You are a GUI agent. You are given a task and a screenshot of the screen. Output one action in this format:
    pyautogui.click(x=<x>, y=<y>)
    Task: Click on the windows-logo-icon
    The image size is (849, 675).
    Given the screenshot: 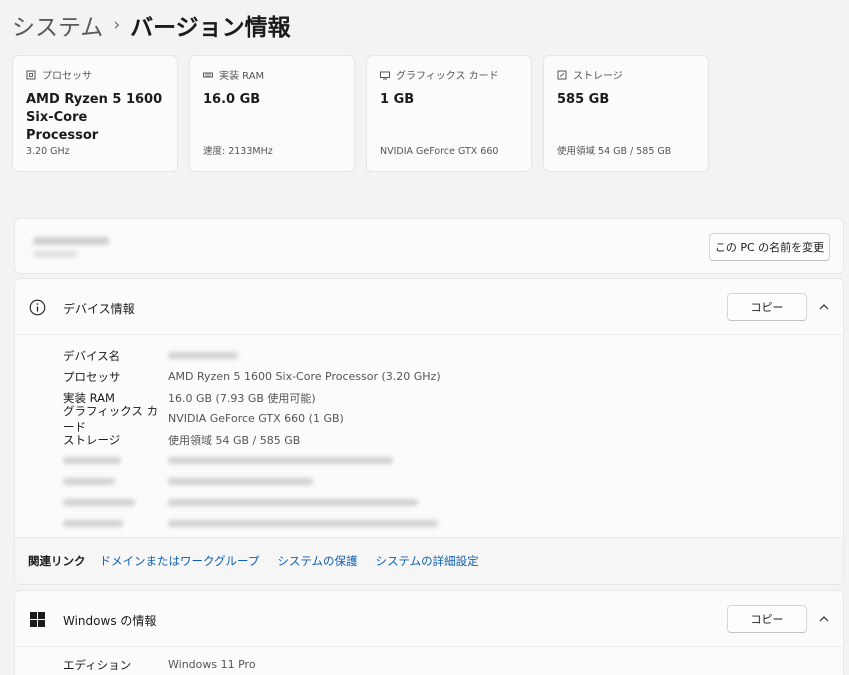 What is the action you would take?
    pyautogui.click(x=37, y=619)
    